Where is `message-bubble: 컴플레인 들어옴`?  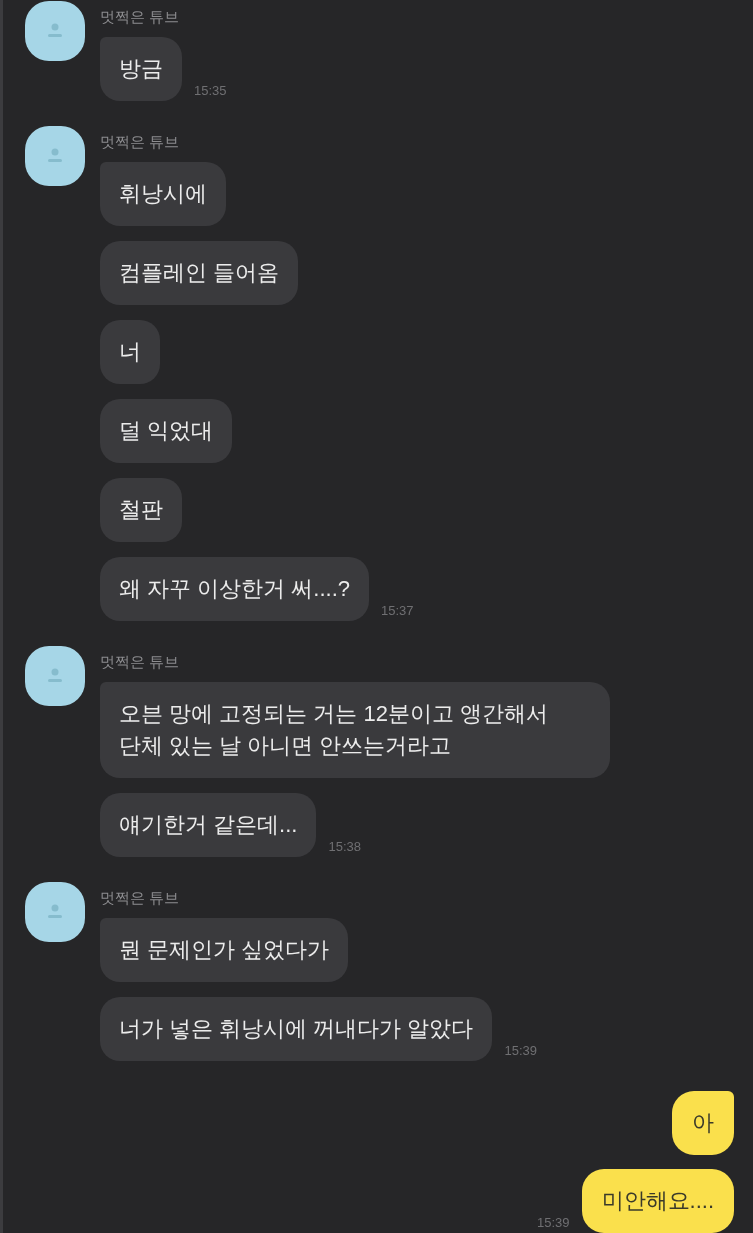 message-bubble: 컴플레인 들어옴 is located at coordinates (199, 273).